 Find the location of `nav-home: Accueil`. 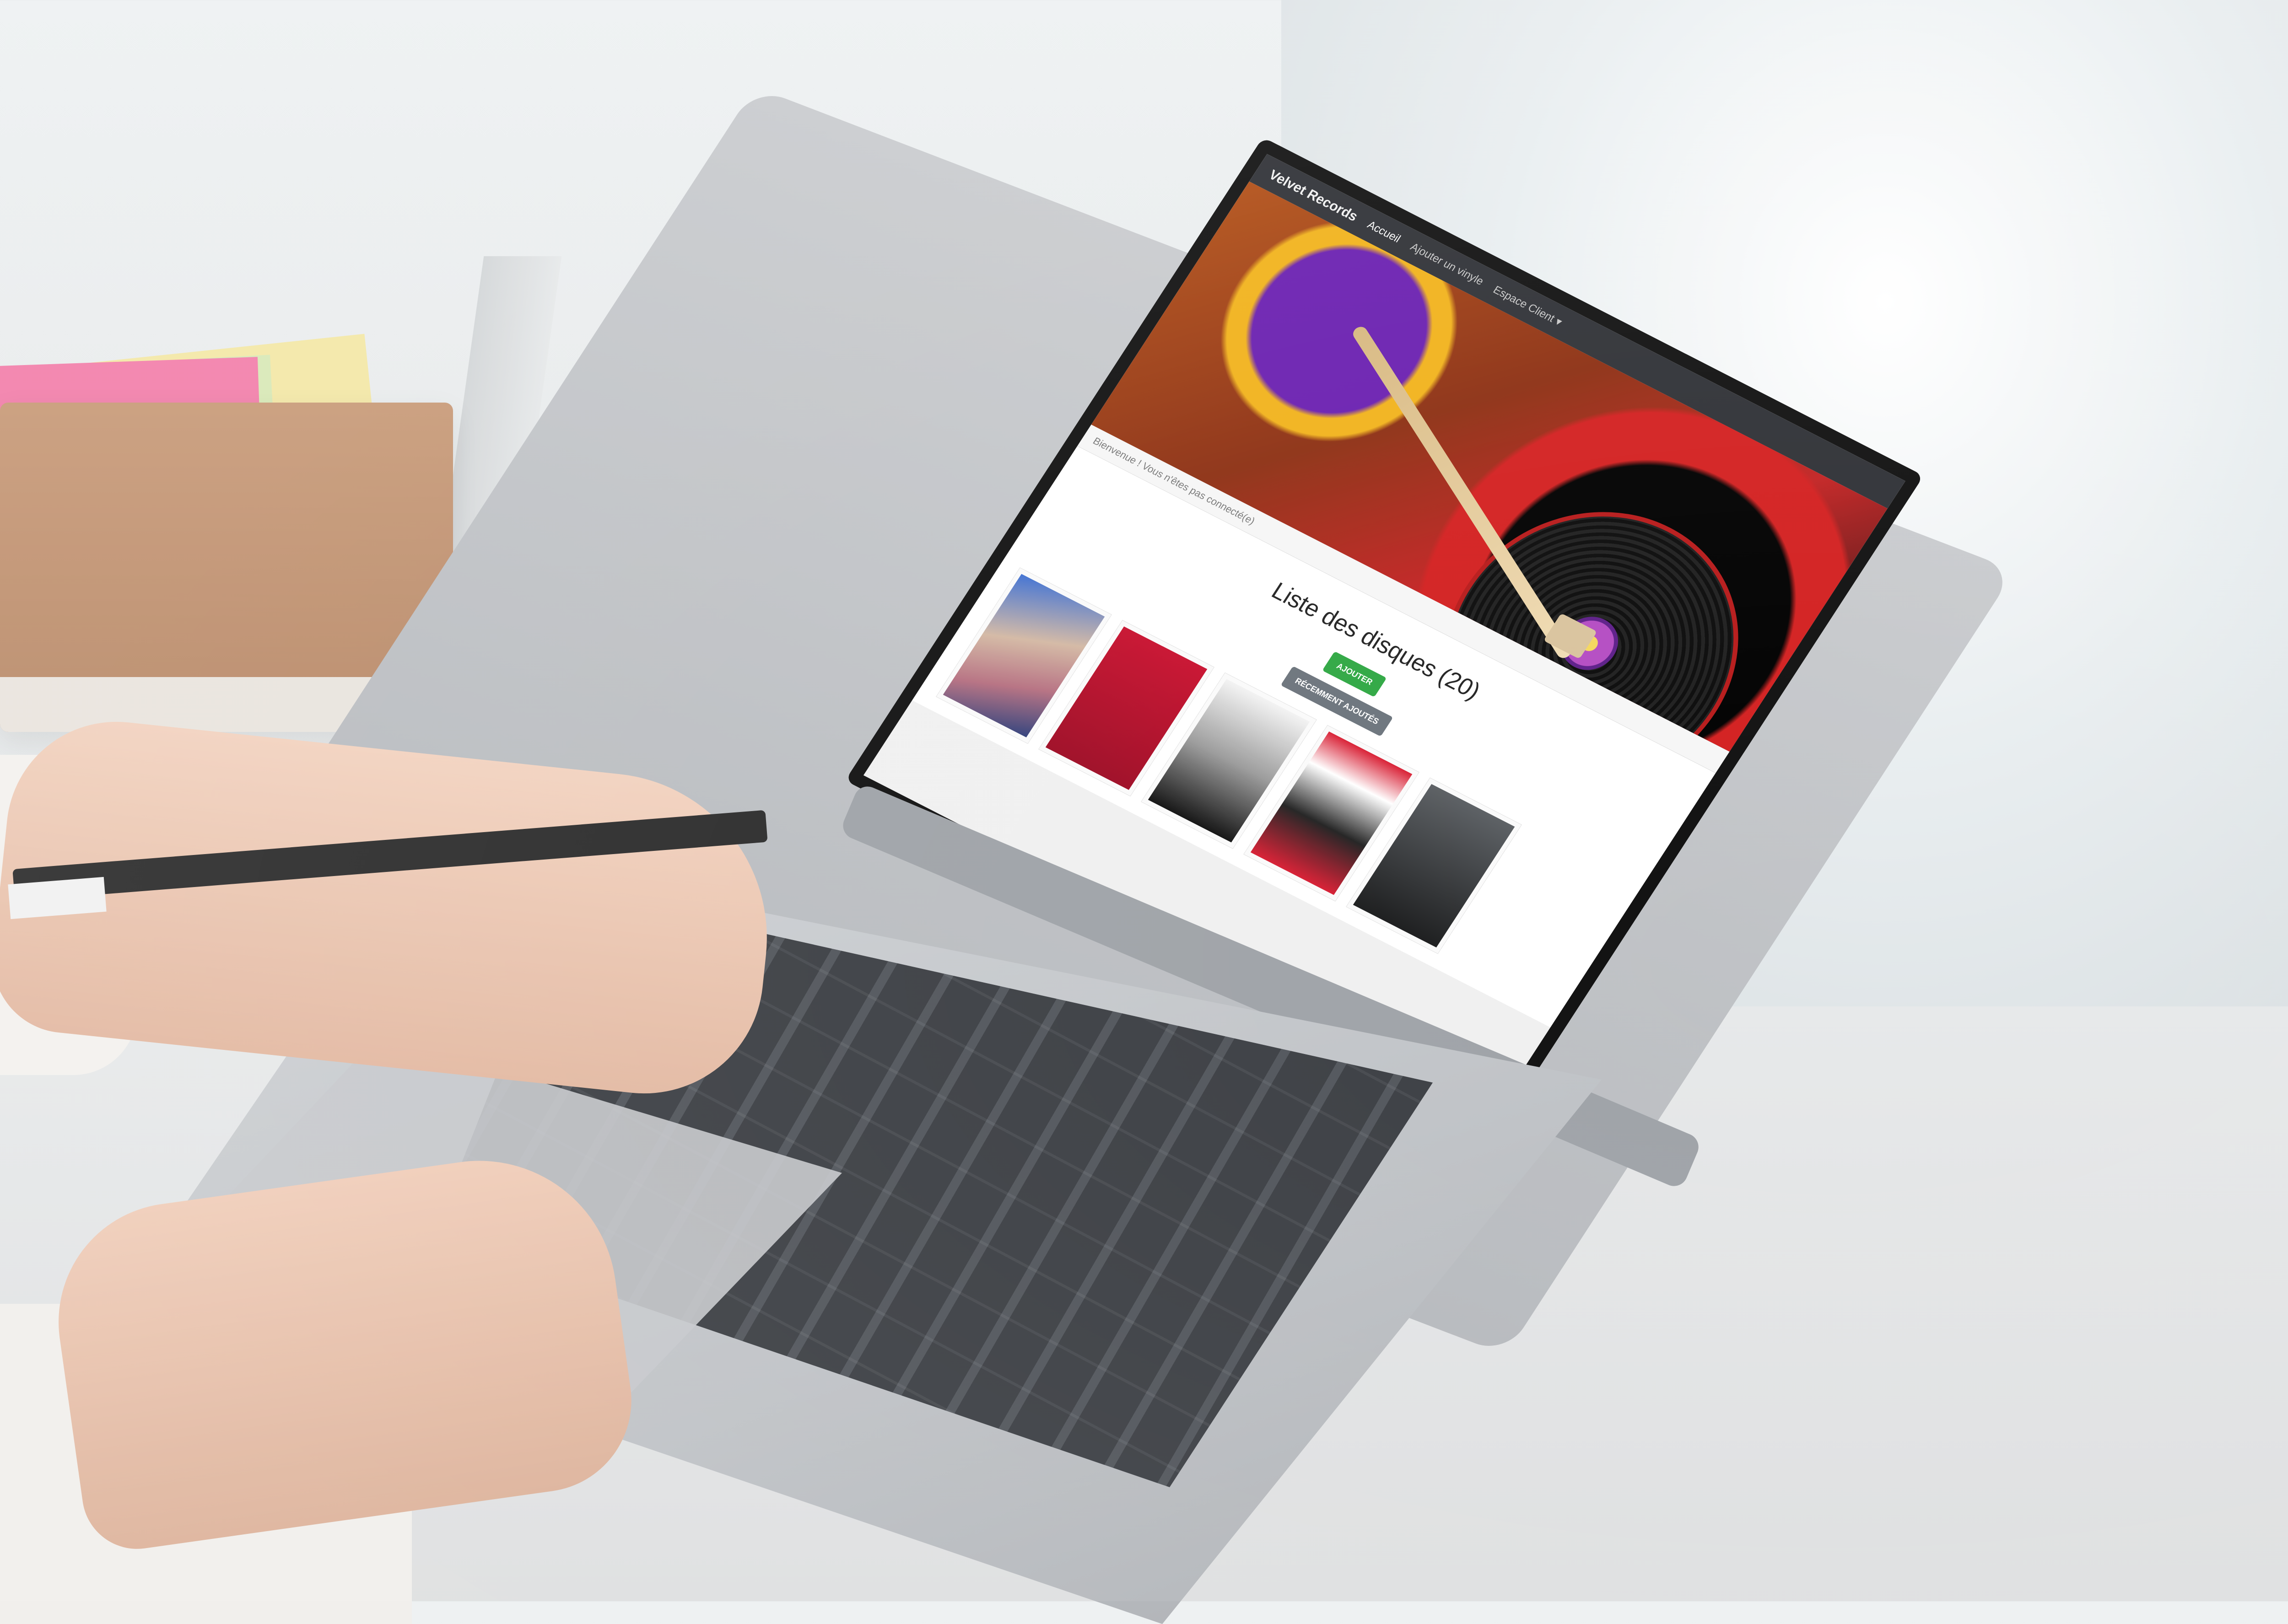

nav-home: Accueil is located at coordinates (1384, 232).